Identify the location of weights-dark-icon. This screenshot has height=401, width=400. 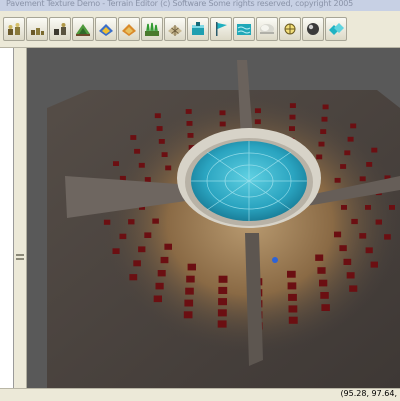
(60, 29).